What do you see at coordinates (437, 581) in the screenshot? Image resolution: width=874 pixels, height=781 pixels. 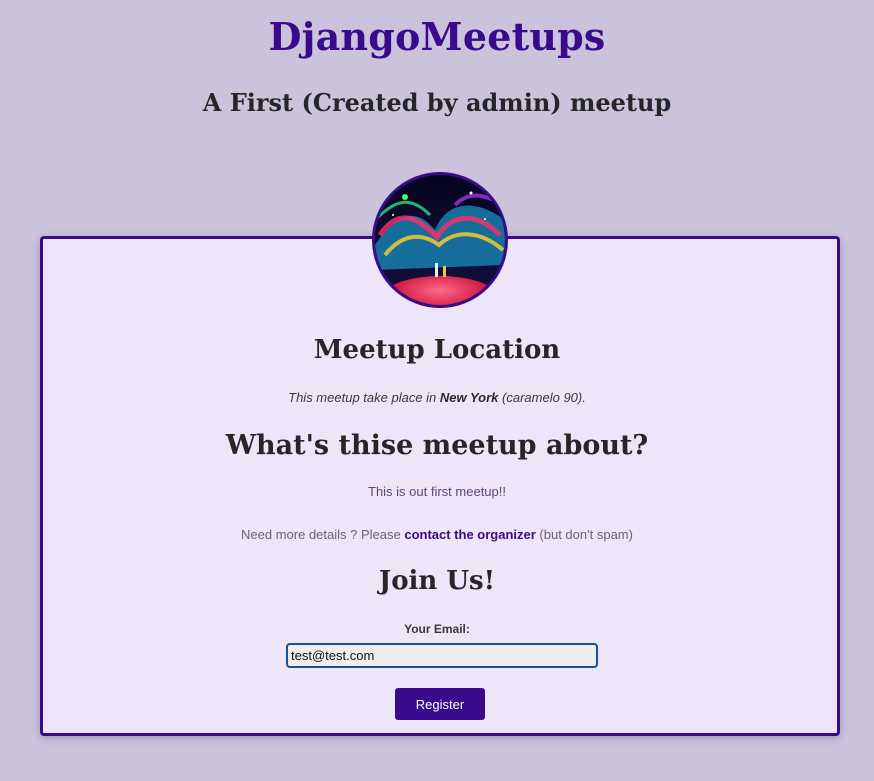 I see `join-heading: Join Us!` at bounding box center [437, 581].